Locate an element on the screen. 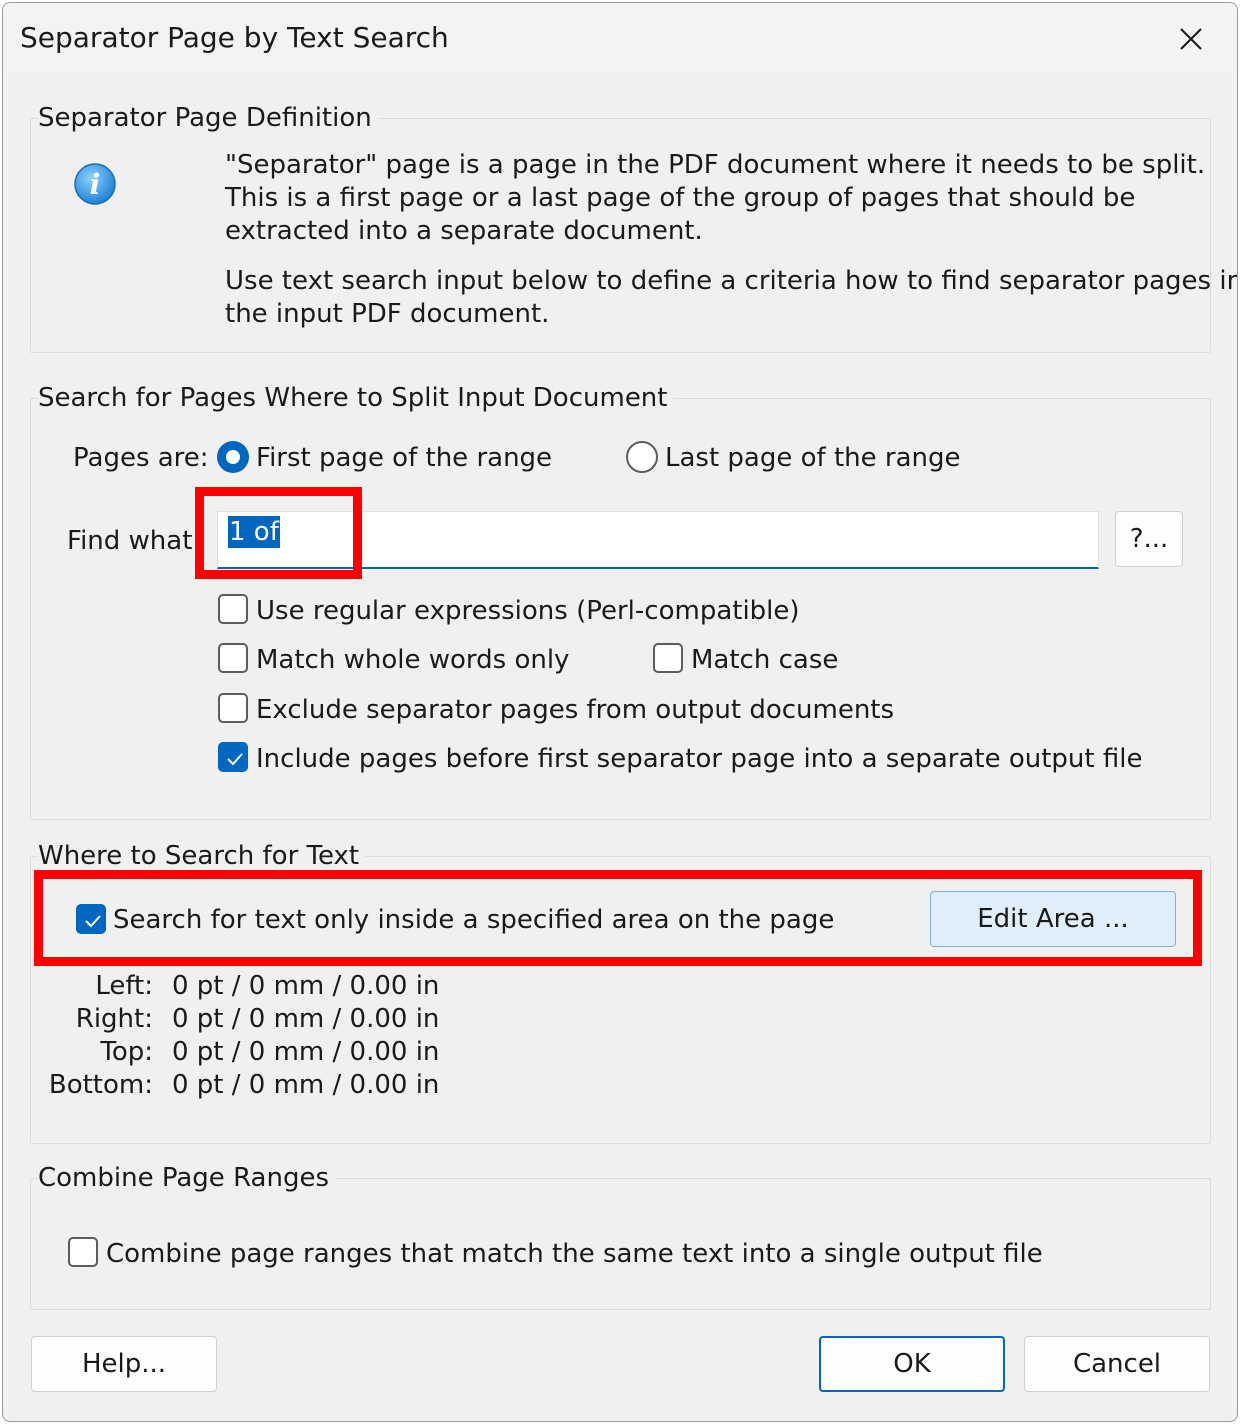 This screenshot has width=1240, height=1424. include-before-checkbox is located at coordinates (233, 757).